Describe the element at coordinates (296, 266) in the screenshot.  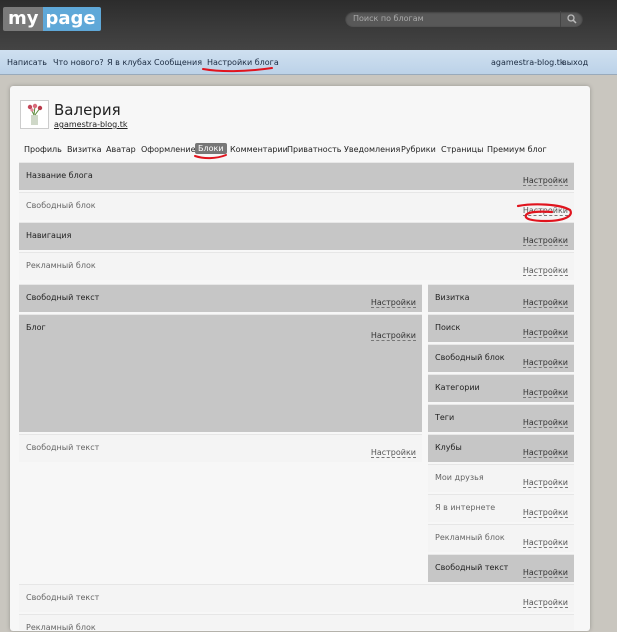
I see `block-ad-block: Рекламный блок Настройки` at that location.